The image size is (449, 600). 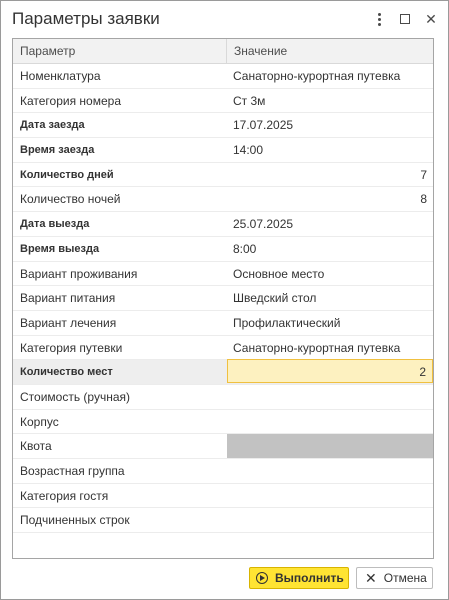 What do you see at coordinates (330, 371) in the screenshot?
I see `parameter-value: 2` at bounding box center [330, 371].